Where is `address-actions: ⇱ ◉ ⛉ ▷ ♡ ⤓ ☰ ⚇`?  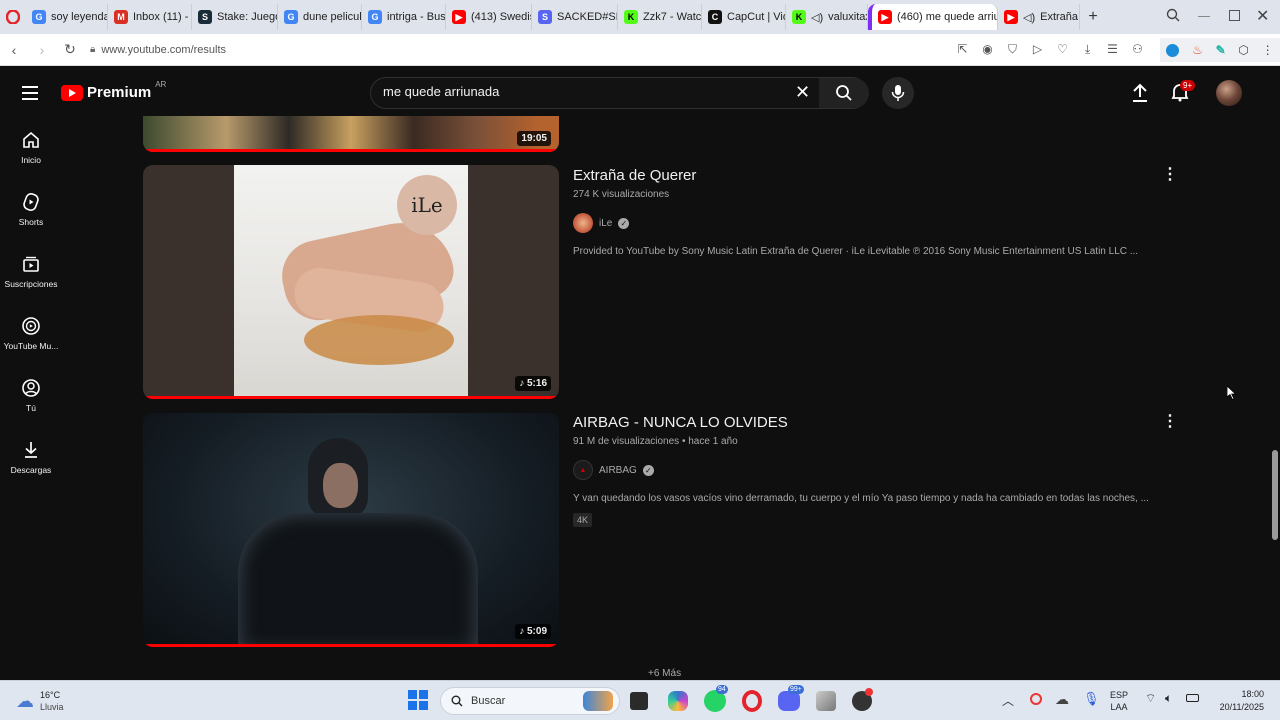 address-actions: ⇱ ◉ ⛉ ▷ ♡ ⤓ ☰ ⚇ is located at coordinates (1050, 49).